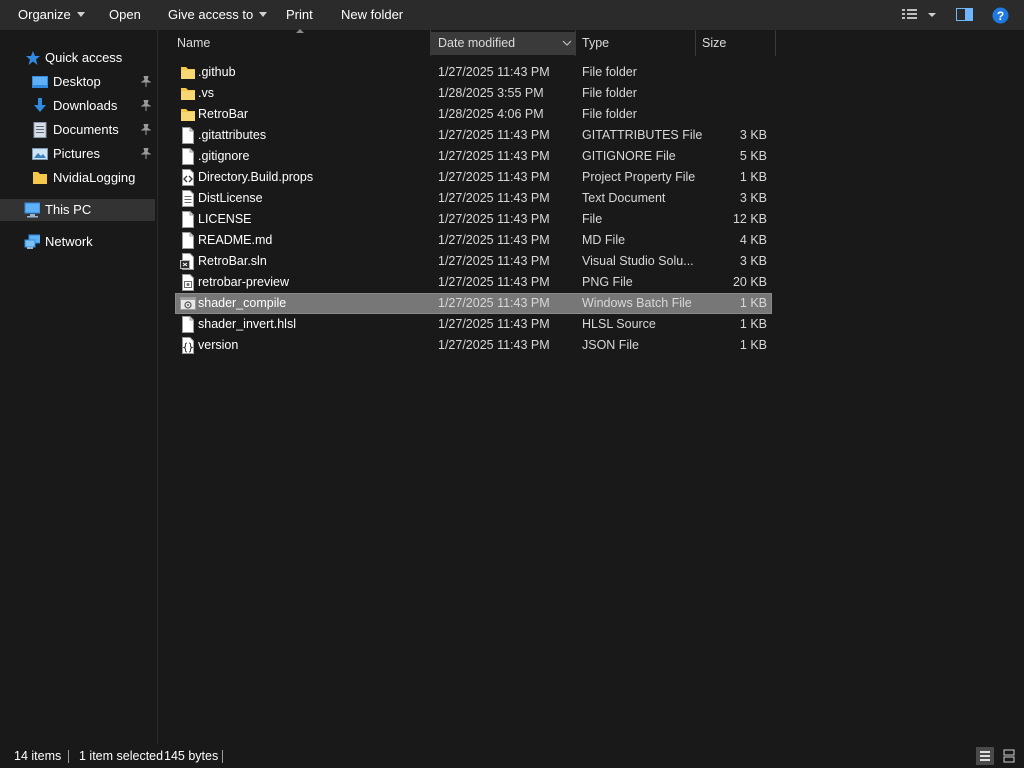  What do you see at coordinates (242, 303) in the screenshot?
I see `file-name: shader_compile` at bounding box center [242, 303].